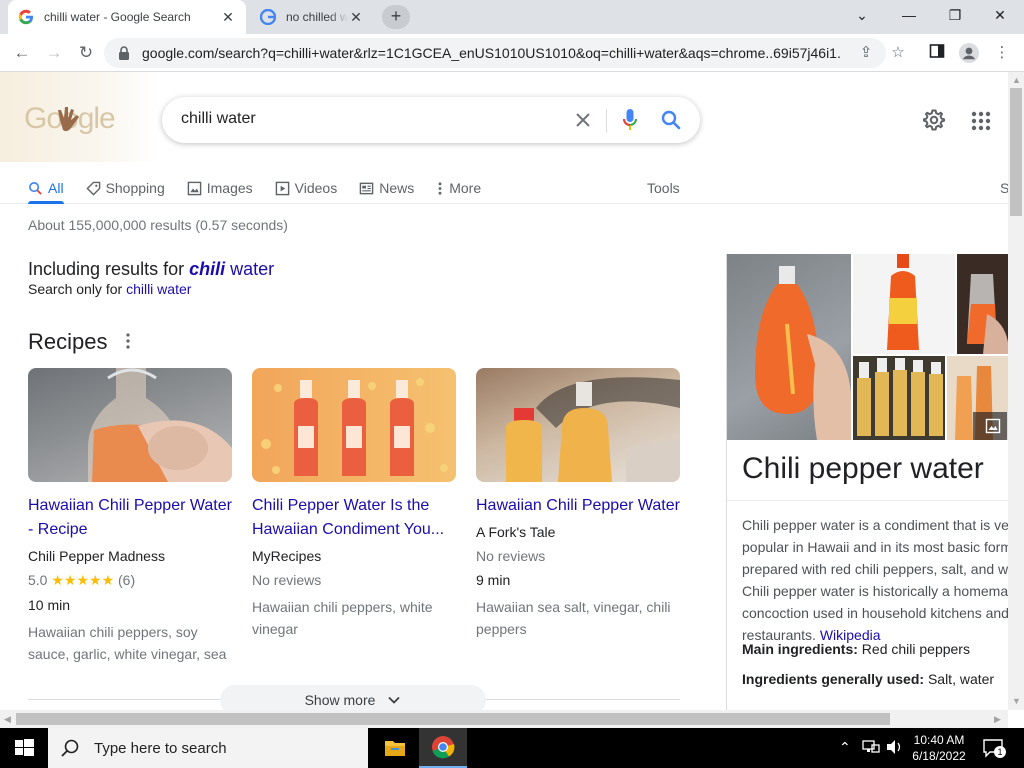 Image resolution: width=1024 pixels, height=768 pixels. What do you see at coordinates (77, 289) in the screenshot?
I see `search-only-prefix: Search only for` at bounding box center [77, 289].